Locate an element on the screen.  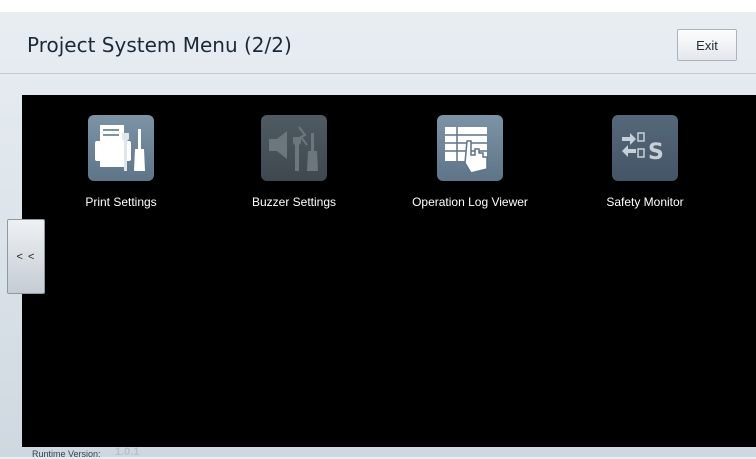
printer-wrench-icon is located at coordinates (121, 148).